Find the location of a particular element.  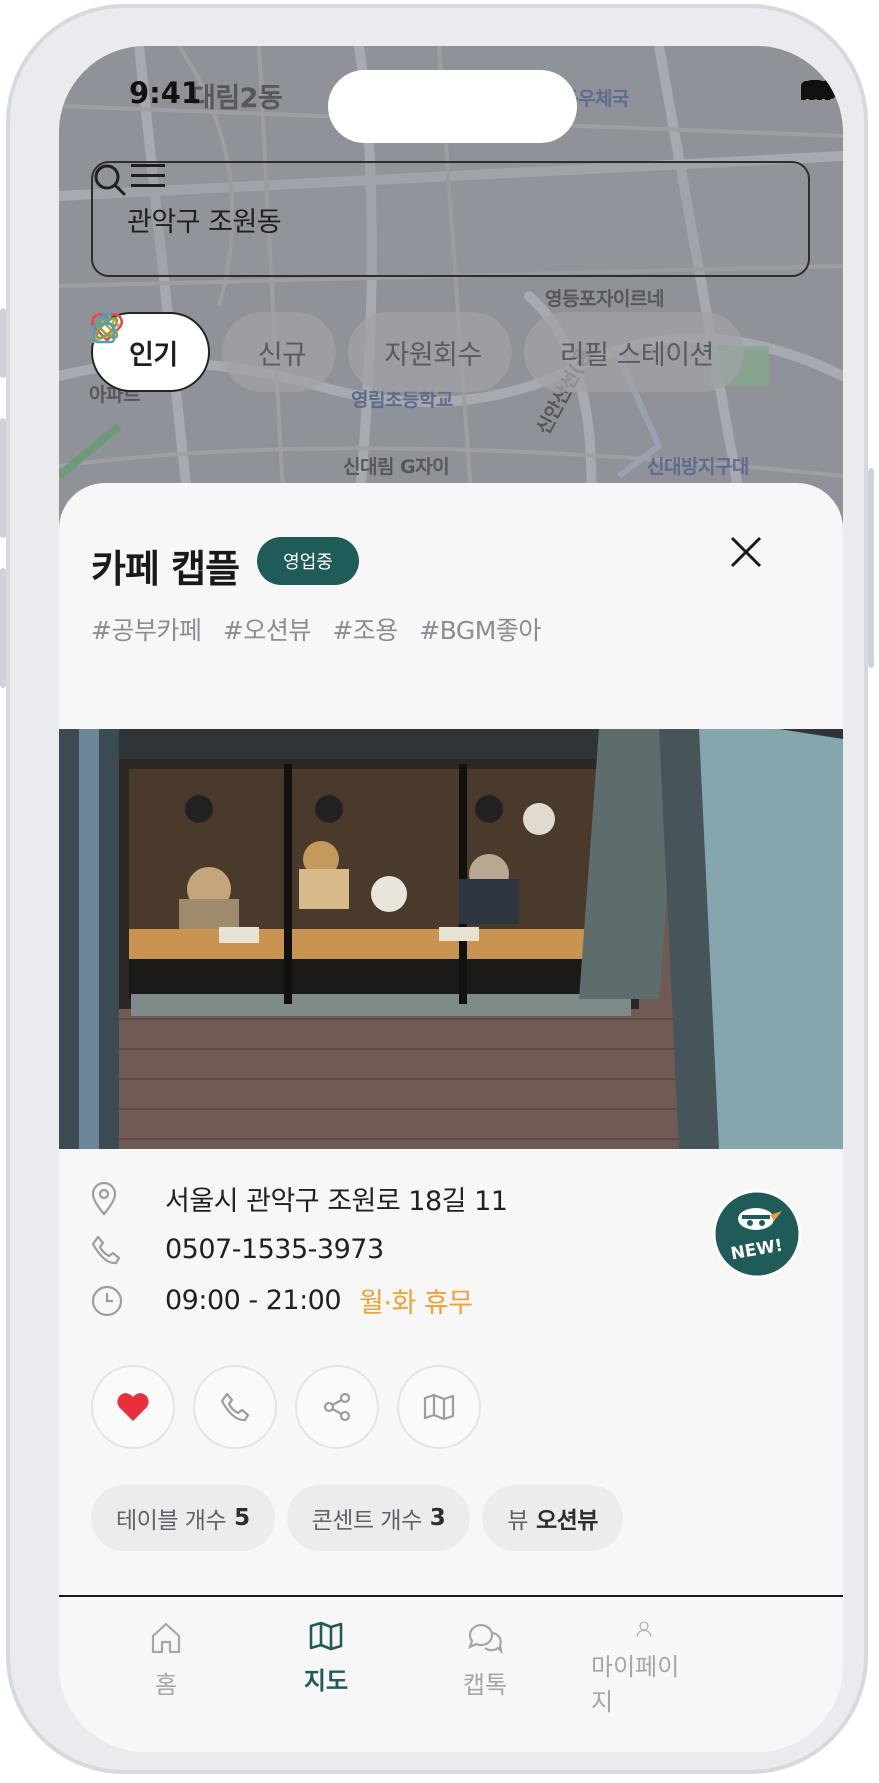

facility-pill: 콘센트 개수 3 is located at coordinates (378, 1518).